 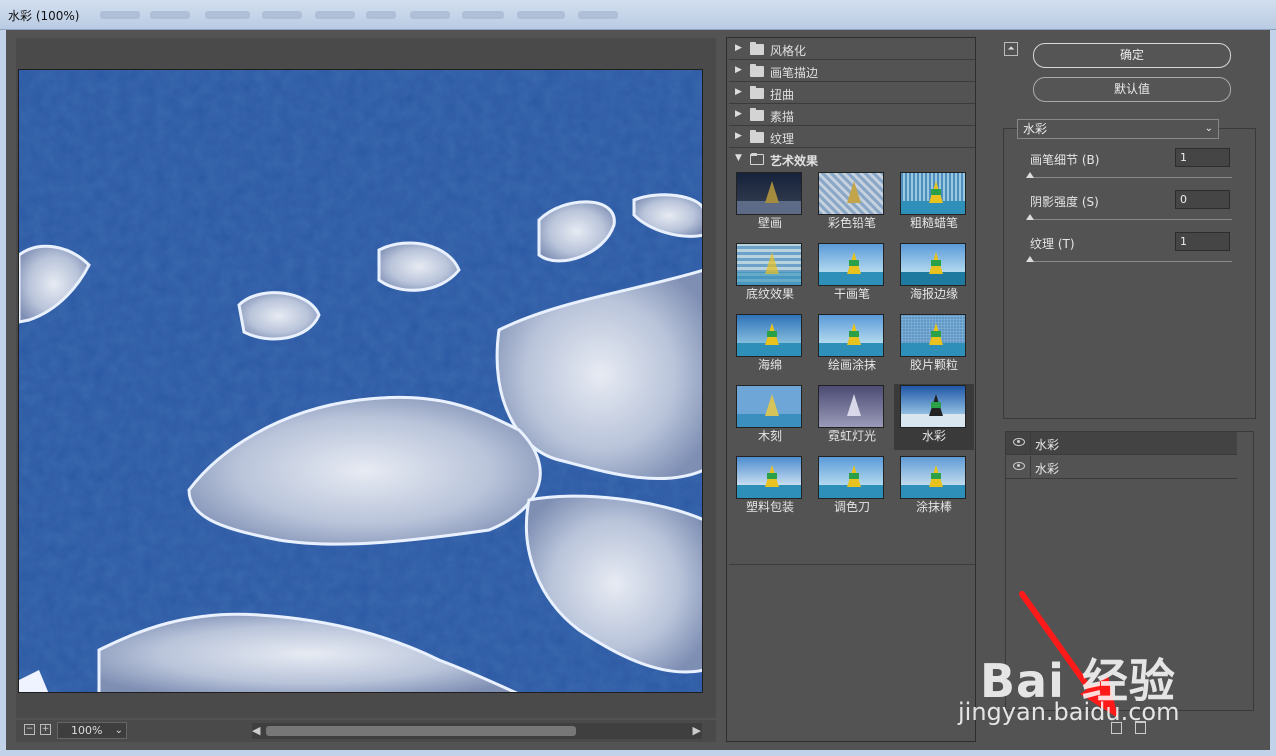 What do you see at coordinates (1064, 202) in the screenshot?
I see `shadow-intensity-label: 阴影强度 (S)` at bounding box center [1064, 202].